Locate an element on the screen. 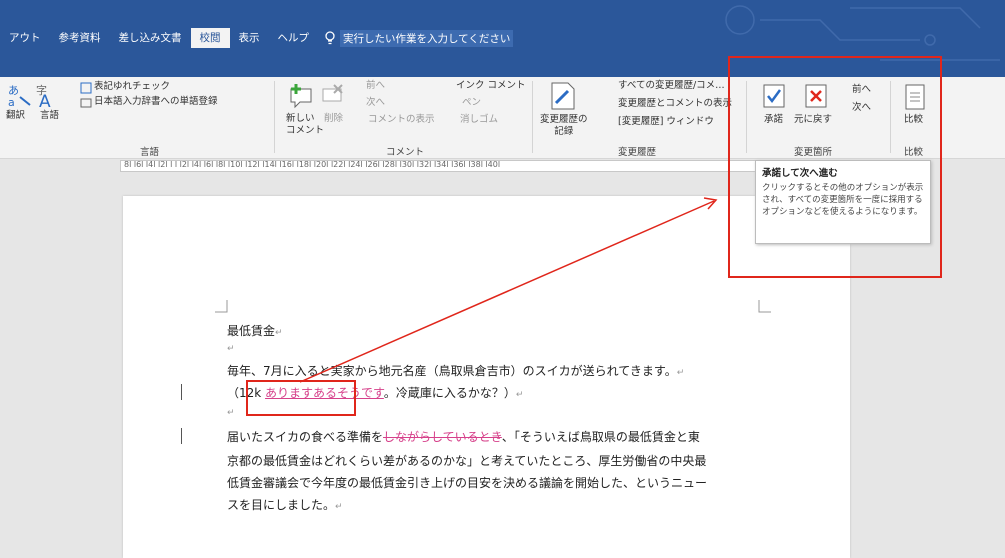 The height and width of the screenshot is (558, 1005). annotation-arrow is located at coordinates (508, 290).